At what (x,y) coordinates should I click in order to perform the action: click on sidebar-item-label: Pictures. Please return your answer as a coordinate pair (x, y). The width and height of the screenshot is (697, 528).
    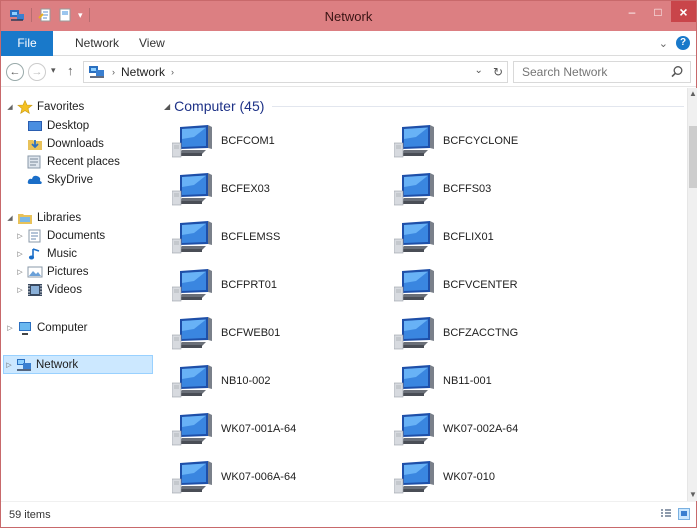
    Looking at the image, I should click on (68, 271).